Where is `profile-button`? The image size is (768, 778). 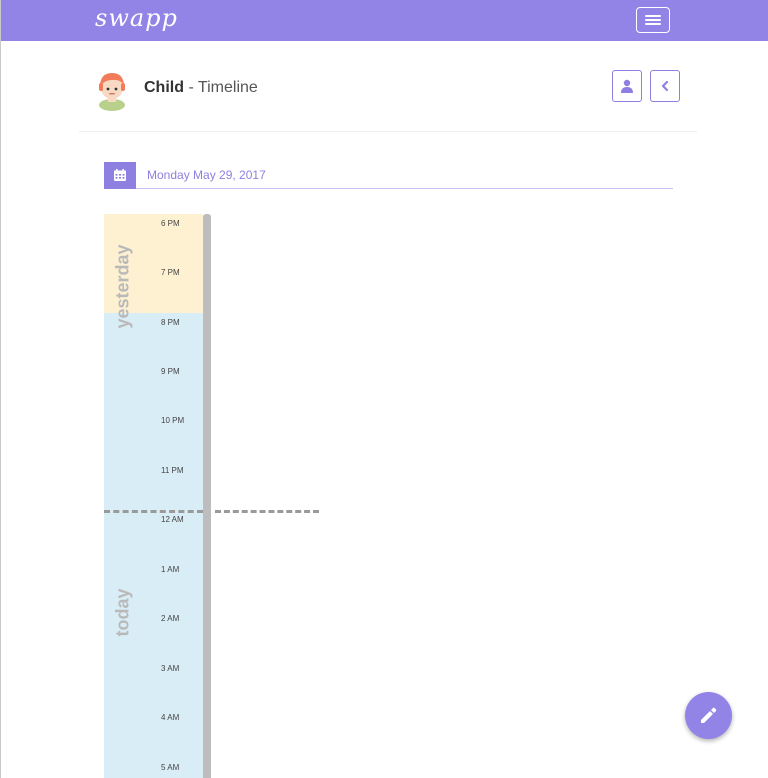 profile-button is located at coordinates (627, 86).